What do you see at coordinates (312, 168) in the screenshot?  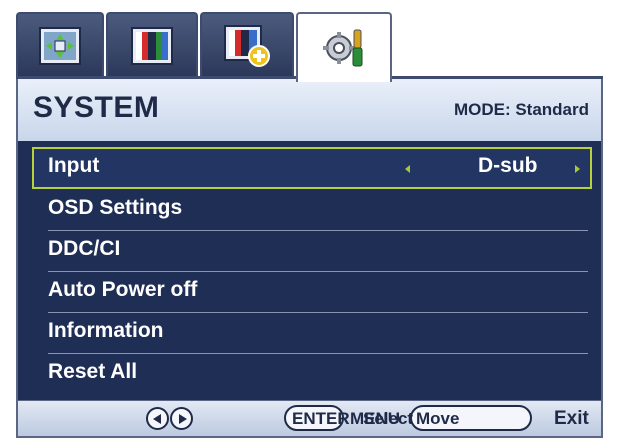 I see `menu-item-input: Input D-sub` at bounding box center [312, 168].